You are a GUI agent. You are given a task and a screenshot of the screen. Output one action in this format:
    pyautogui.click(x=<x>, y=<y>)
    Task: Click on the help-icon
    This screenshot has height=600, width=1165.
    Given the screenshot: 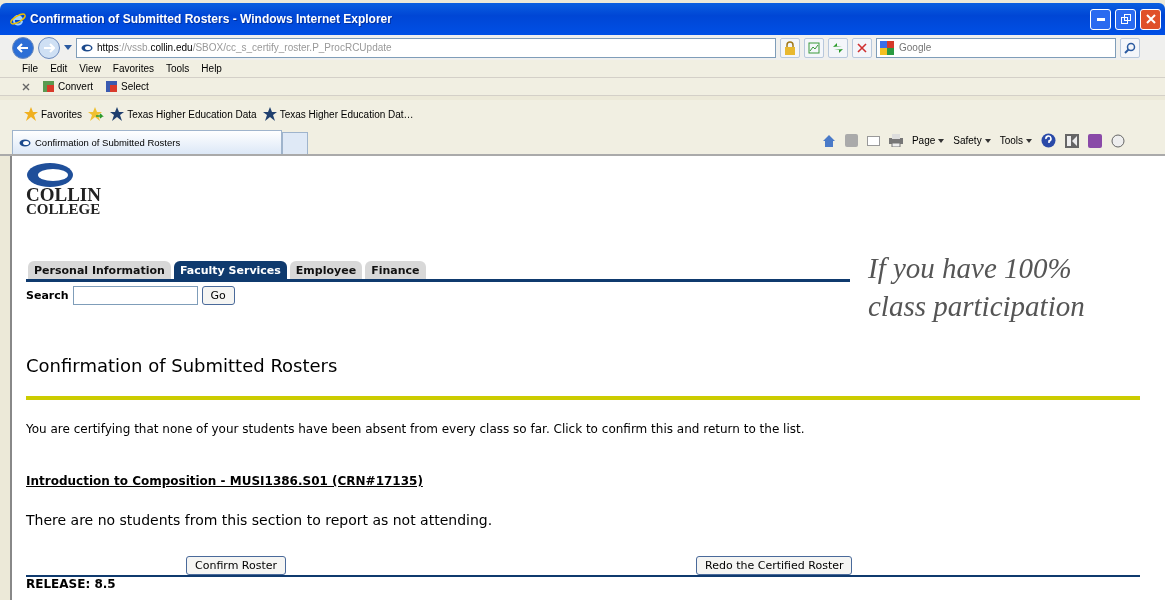 What is the action you would take?
    pyautogui.click(x=1048, y=140)
    